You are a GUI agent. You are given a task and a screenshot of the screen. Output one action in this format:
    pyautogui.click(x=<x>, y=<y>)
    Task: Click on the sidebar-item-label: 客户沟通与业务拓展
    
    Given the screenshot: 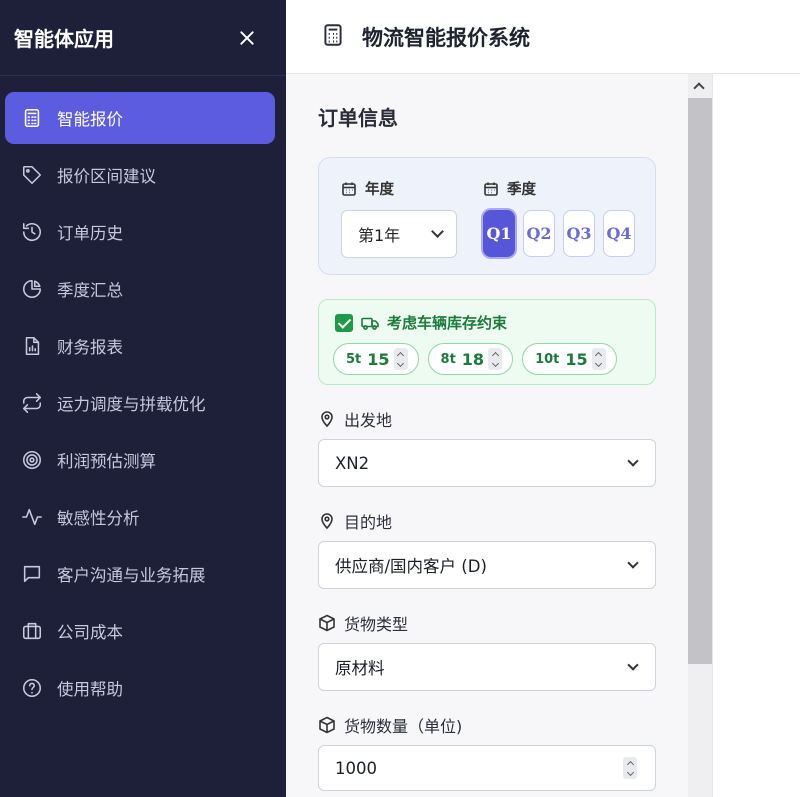 What is the action you would take?
    pyautogui.click(x=131, y=575)
    